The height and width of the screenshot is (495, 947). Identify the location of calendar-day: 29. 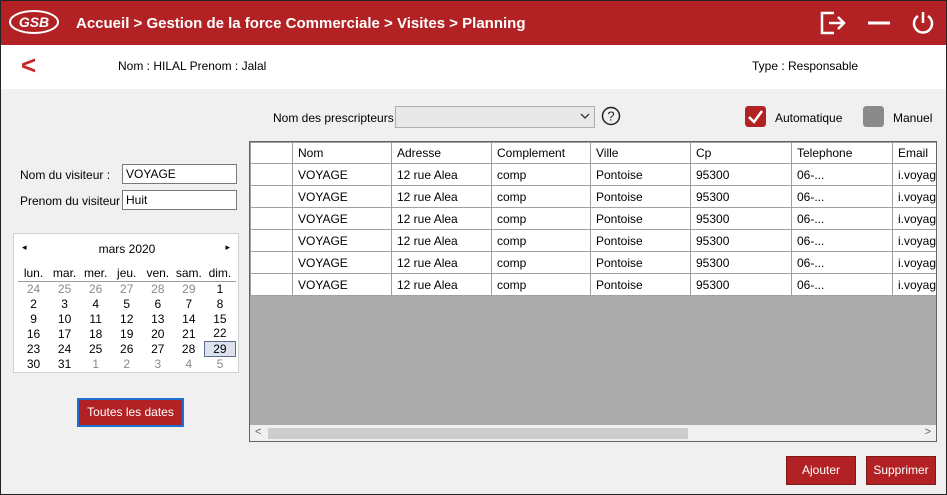
(188, 288).